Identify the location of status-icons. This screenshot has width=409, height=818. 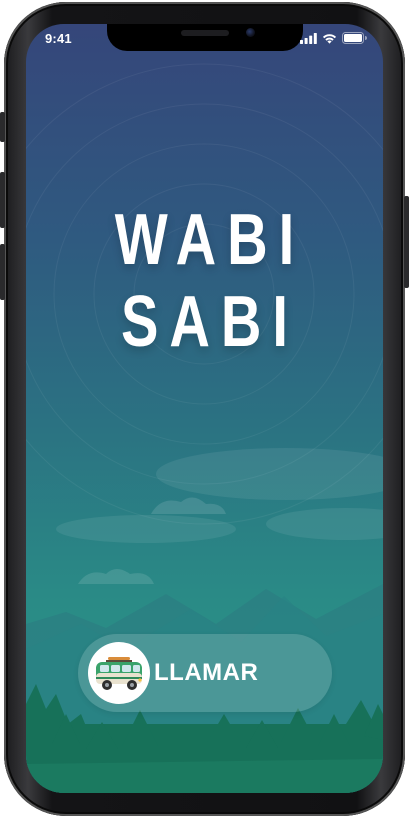
(333, 38).